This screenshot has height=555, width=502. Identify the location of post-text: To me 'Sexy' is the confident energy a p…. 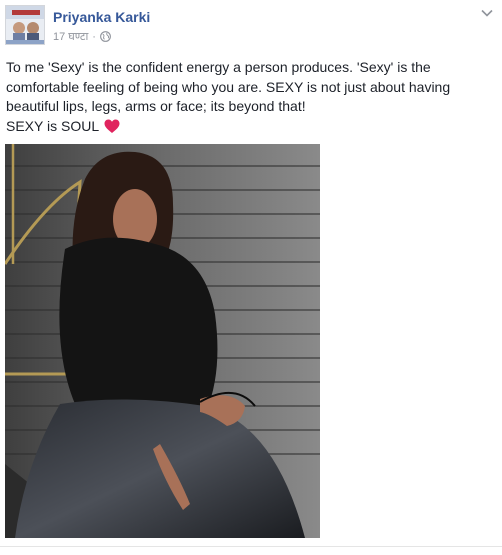
(251, 97).